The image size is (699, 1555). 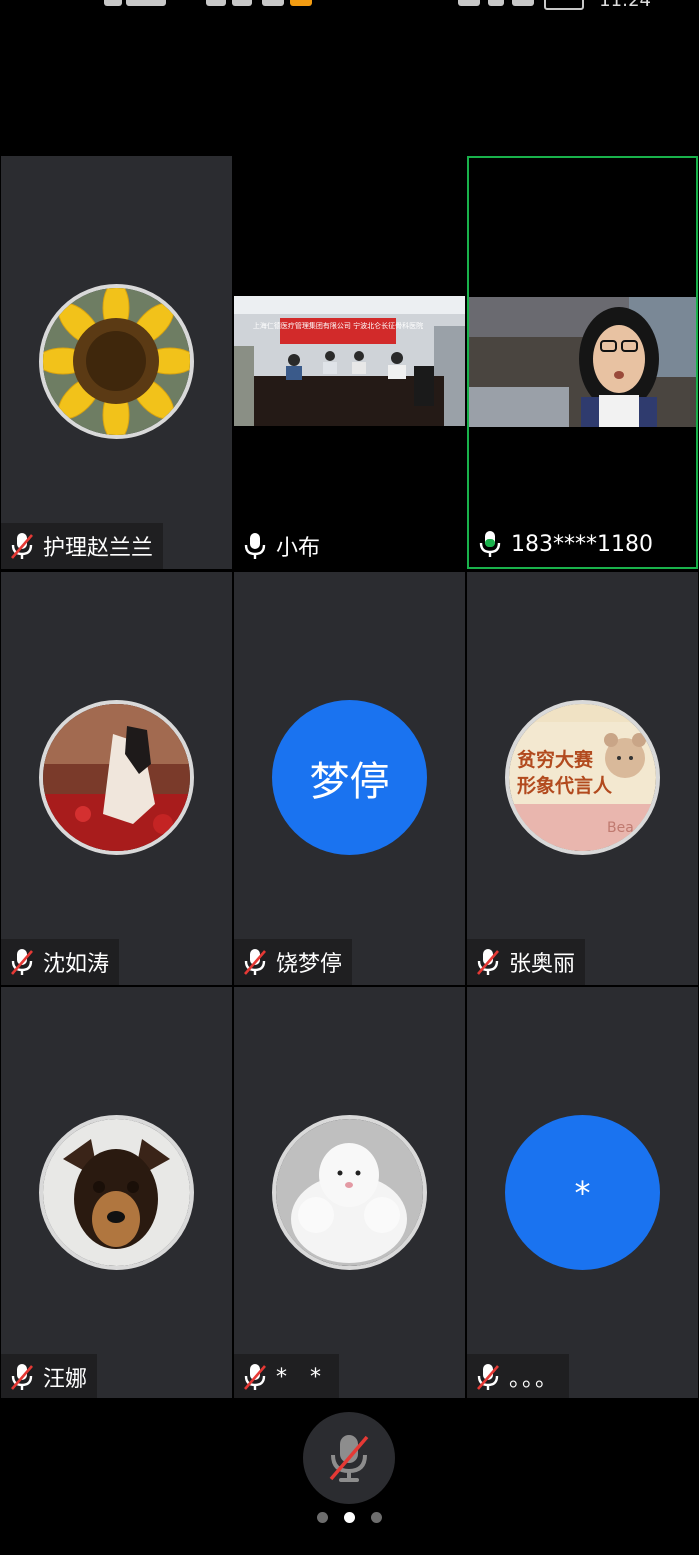 I want to click on mute-toggle-button, so click(x=349, y=1458).